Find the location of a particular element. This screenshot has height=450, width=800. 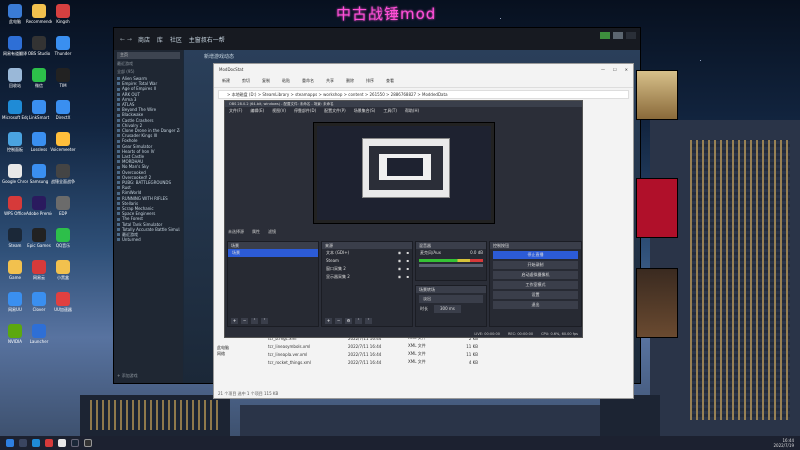

add-icon: + is located at coordinates (328, 321).